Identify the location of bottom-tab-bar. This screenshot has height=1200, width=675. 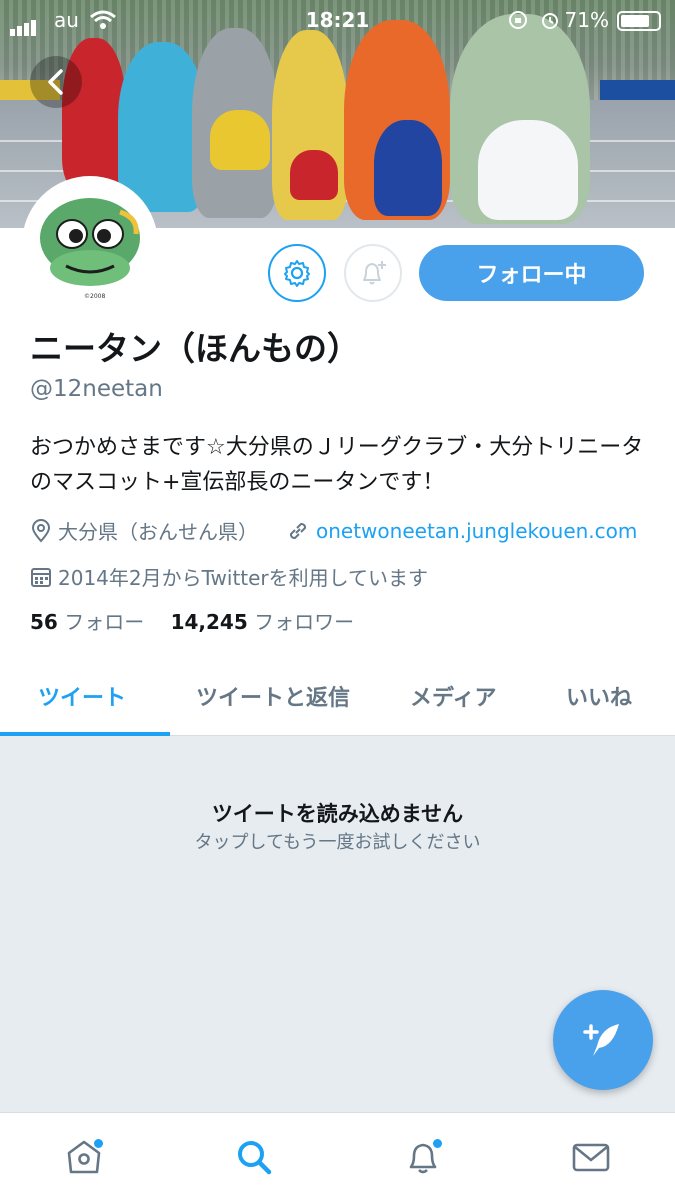
(337, 1156).